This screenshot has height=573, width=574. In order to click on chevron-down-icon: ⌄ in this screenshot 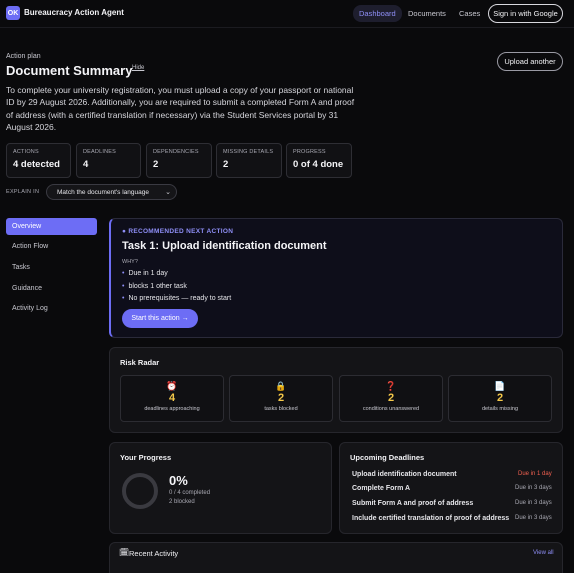, I will do `click(168, 192)`.